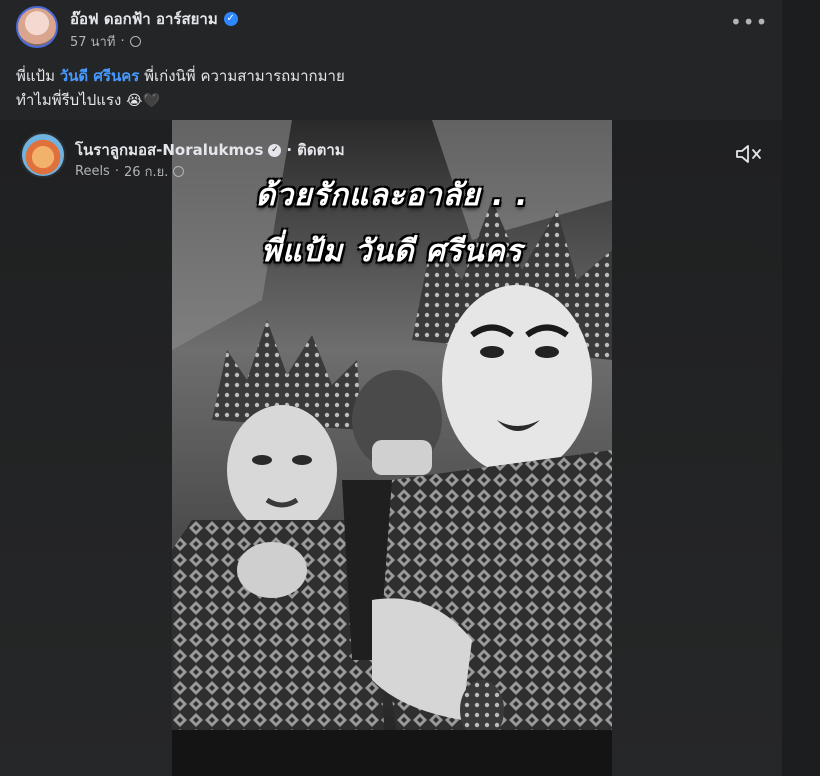  I want to click on post-meta: 57 นาที ·, so click(105, 41).